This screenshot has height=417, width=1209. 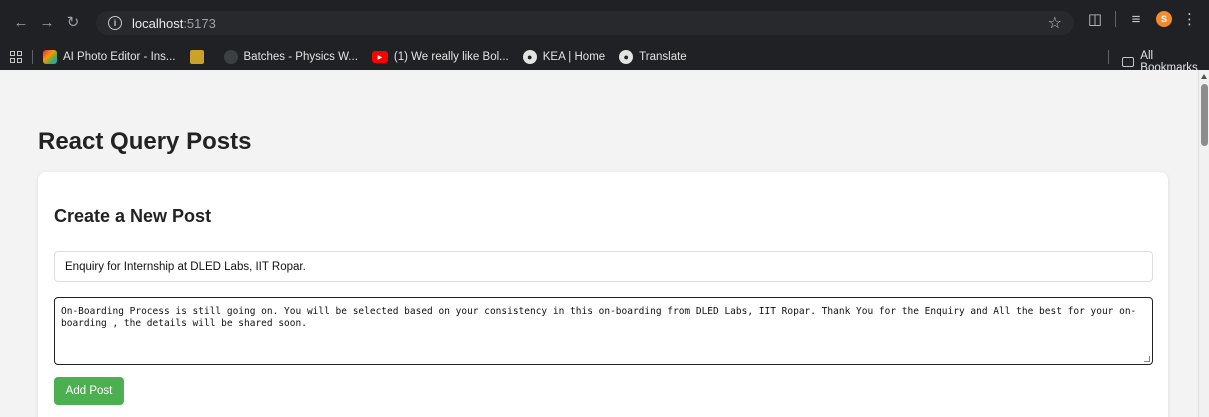 I want to click on bookmark-kea-home: ● KEA | Home, so click(x=564, y=57).